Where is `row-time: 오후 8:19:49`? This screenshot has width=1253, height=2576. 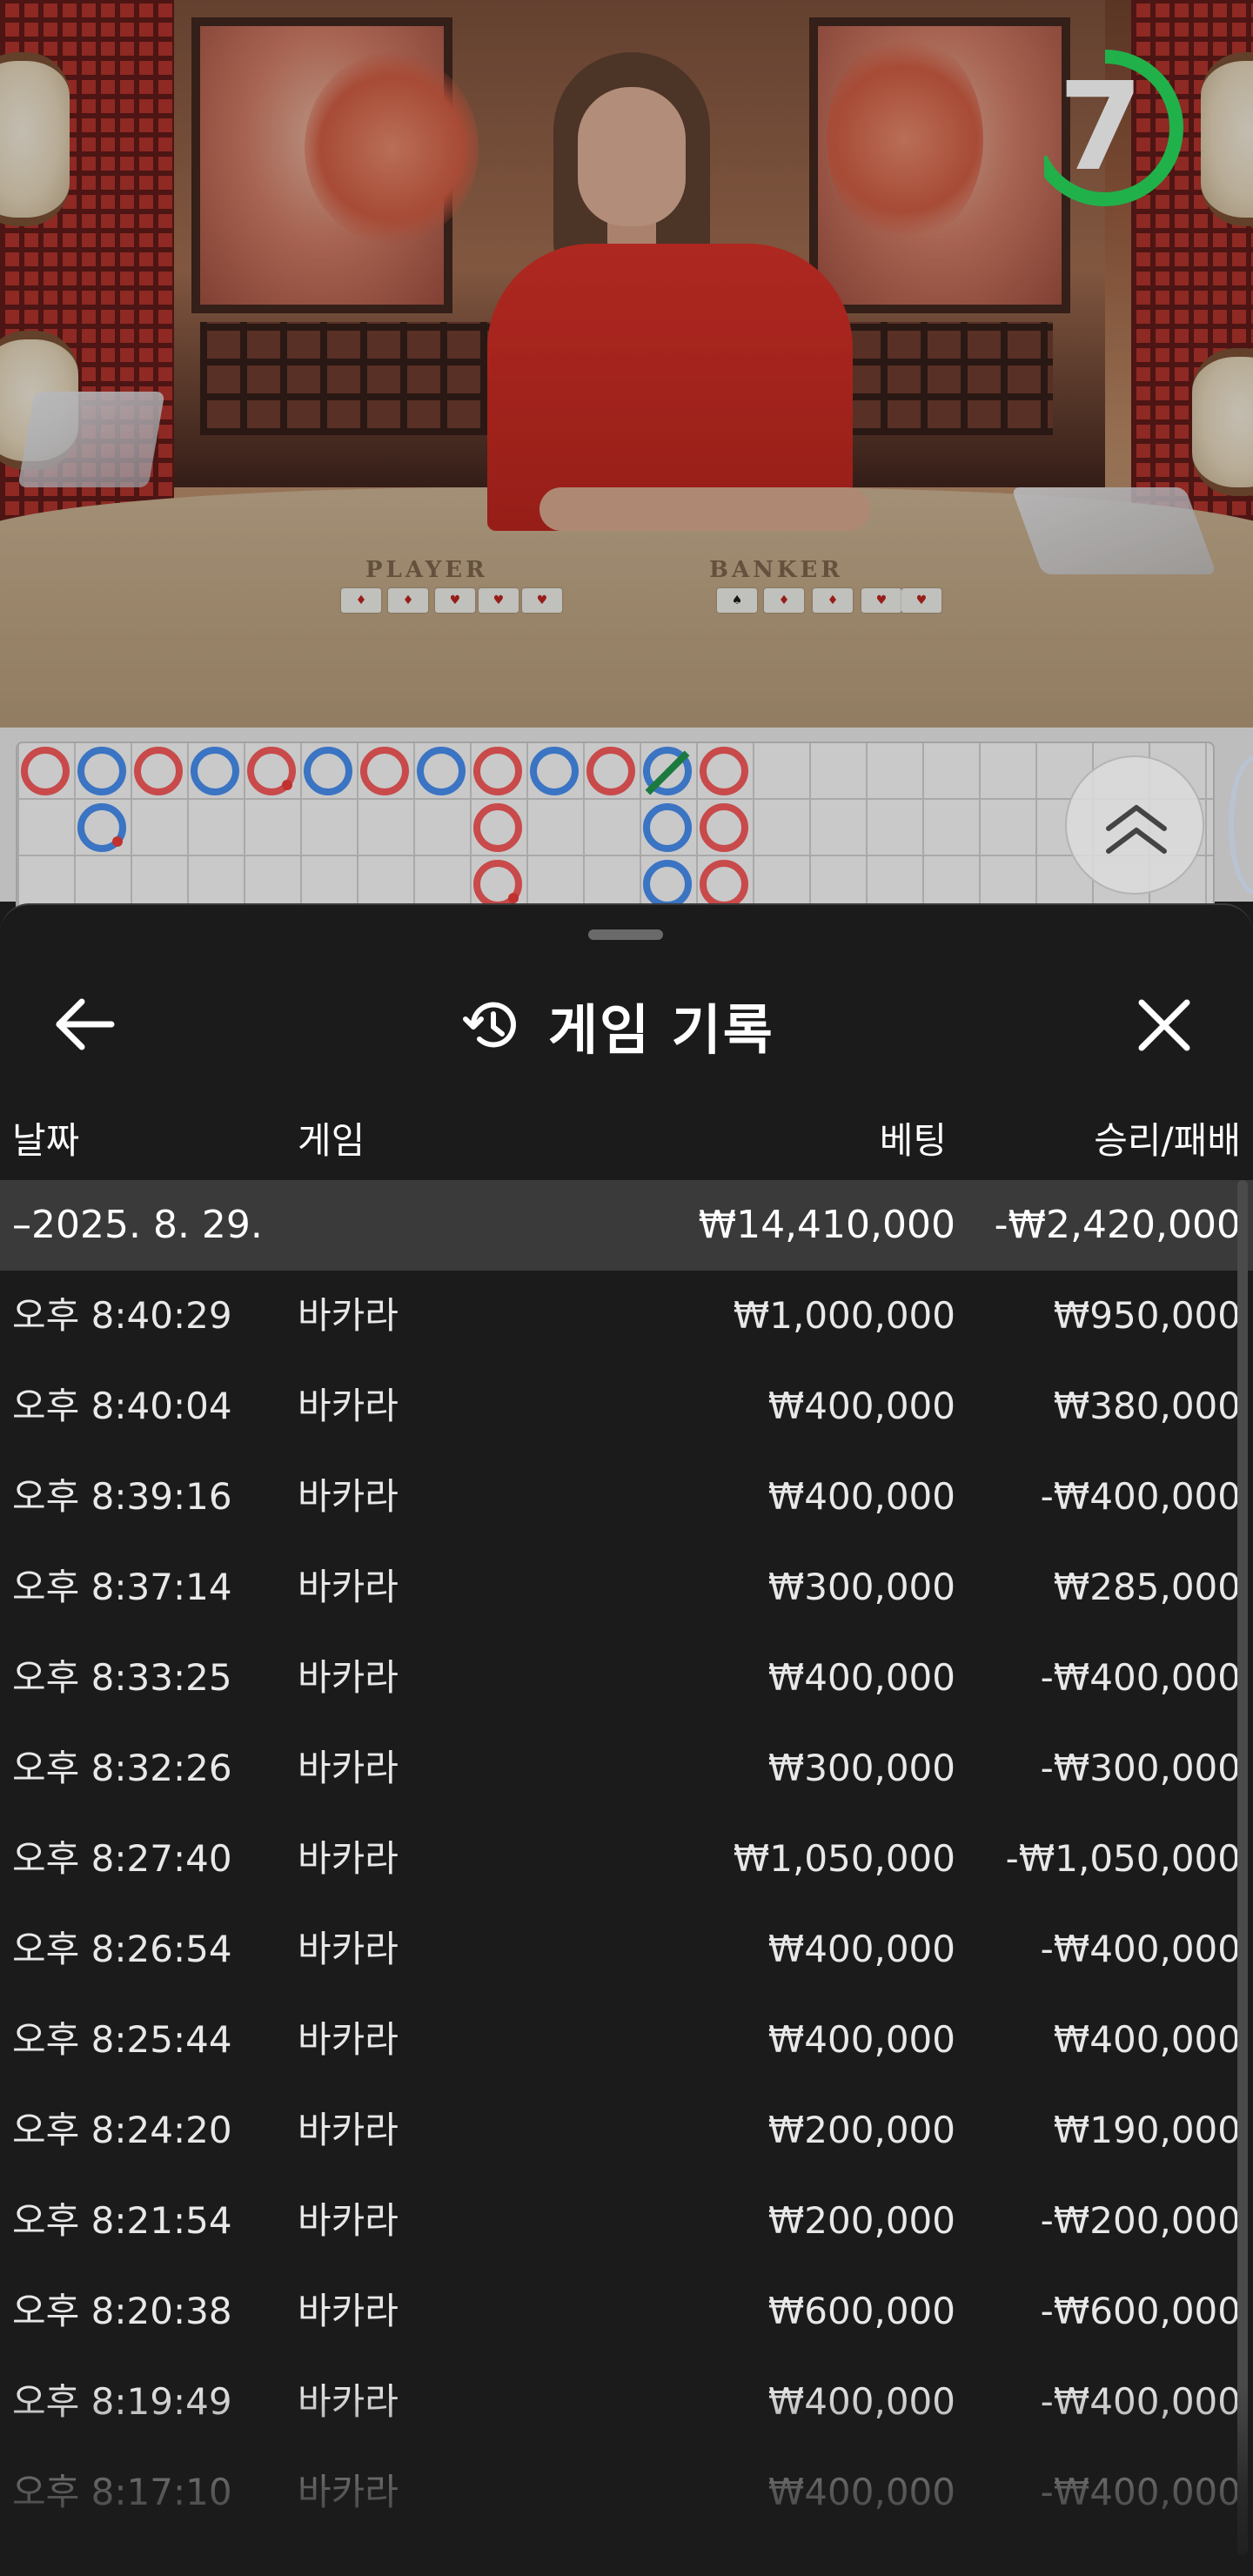 row-time: 오후 8:19:49 is located at coordinates (122, 2401).